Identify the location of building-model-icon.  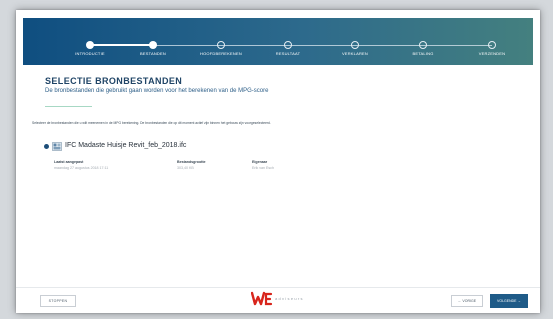
(57, 146).